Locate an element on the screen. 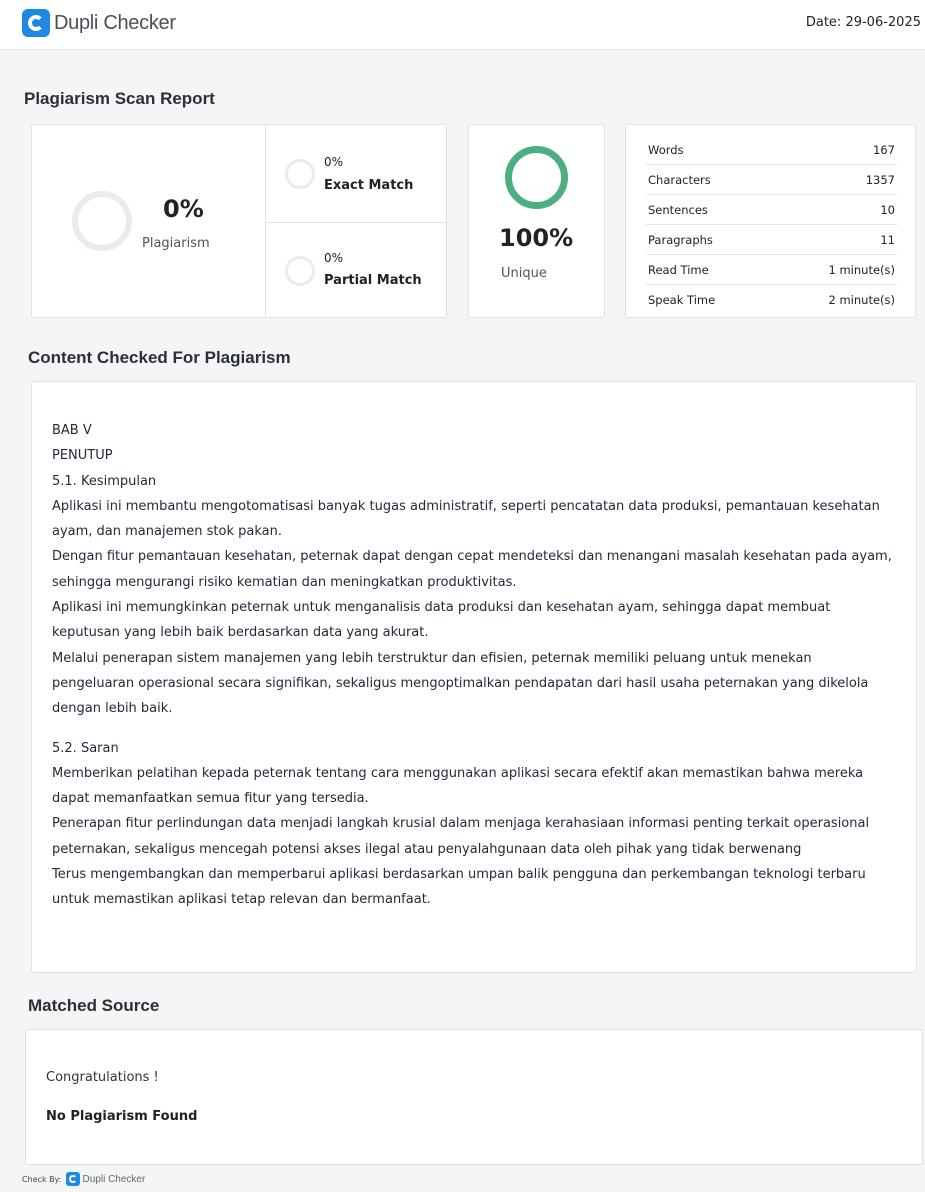 The image size is (925, 1192). stat-row-sentences: Sentences 10 is located at coordinates (771, 210).